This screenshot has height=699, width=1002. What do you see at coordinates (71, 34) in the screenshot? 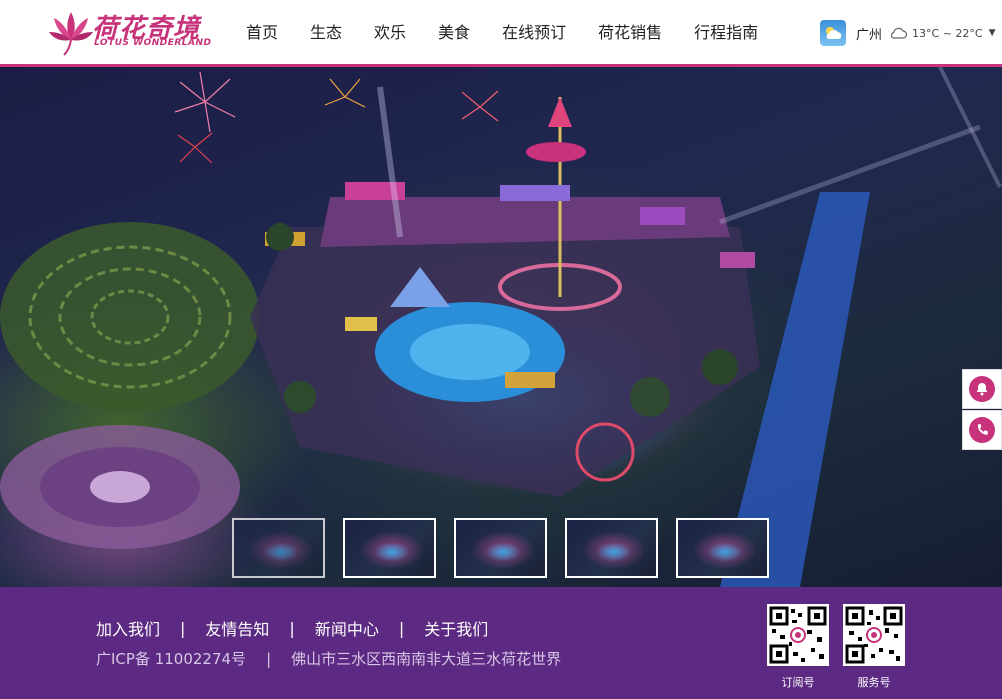
I see `lotus-logo-icon` at bounding box center [71, 34].